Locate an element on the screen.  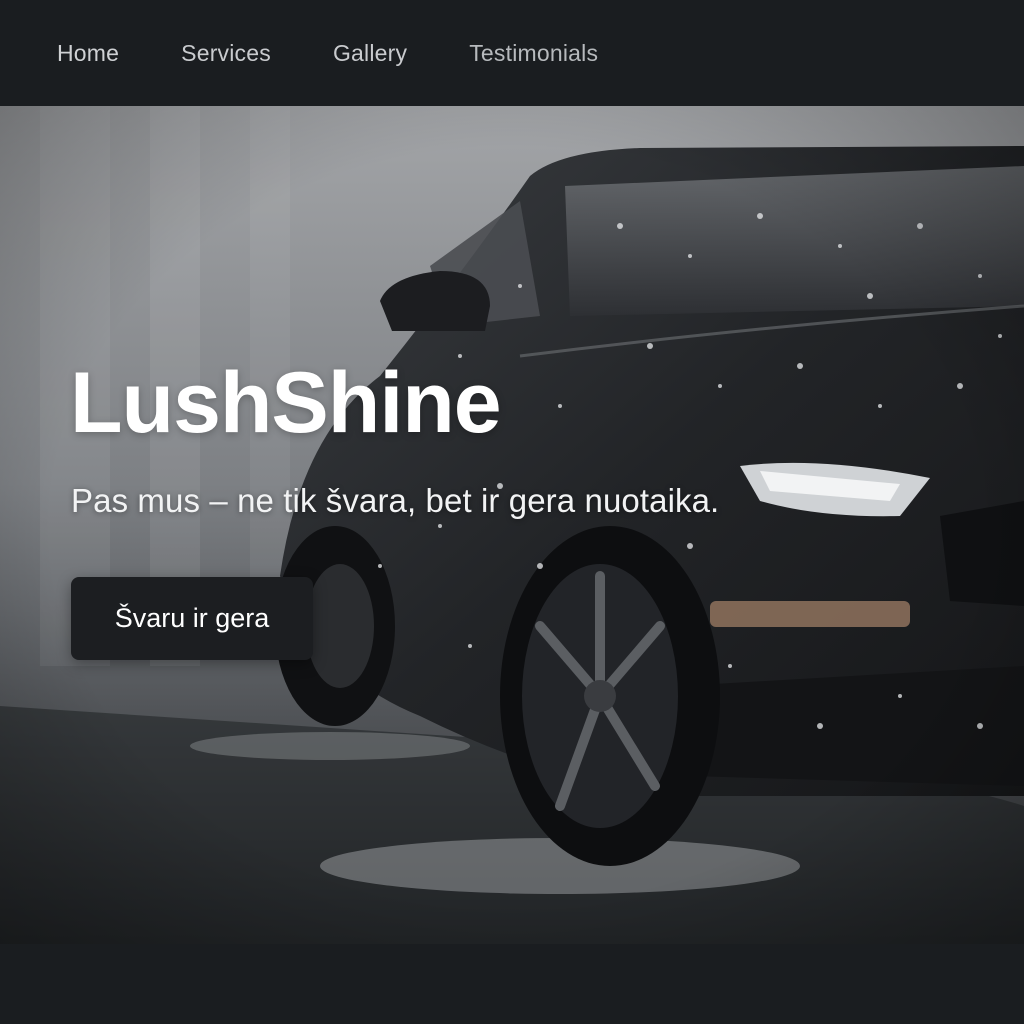
nav-link-services: Services is located at coordinates (226, 53).